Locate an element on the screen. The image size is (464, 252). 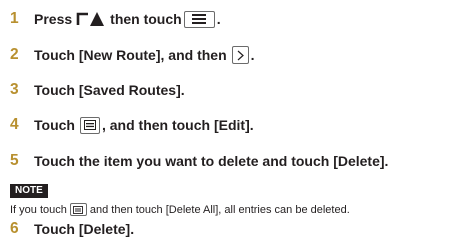
step-text-part: Touch is located at coordinates (54, 125).